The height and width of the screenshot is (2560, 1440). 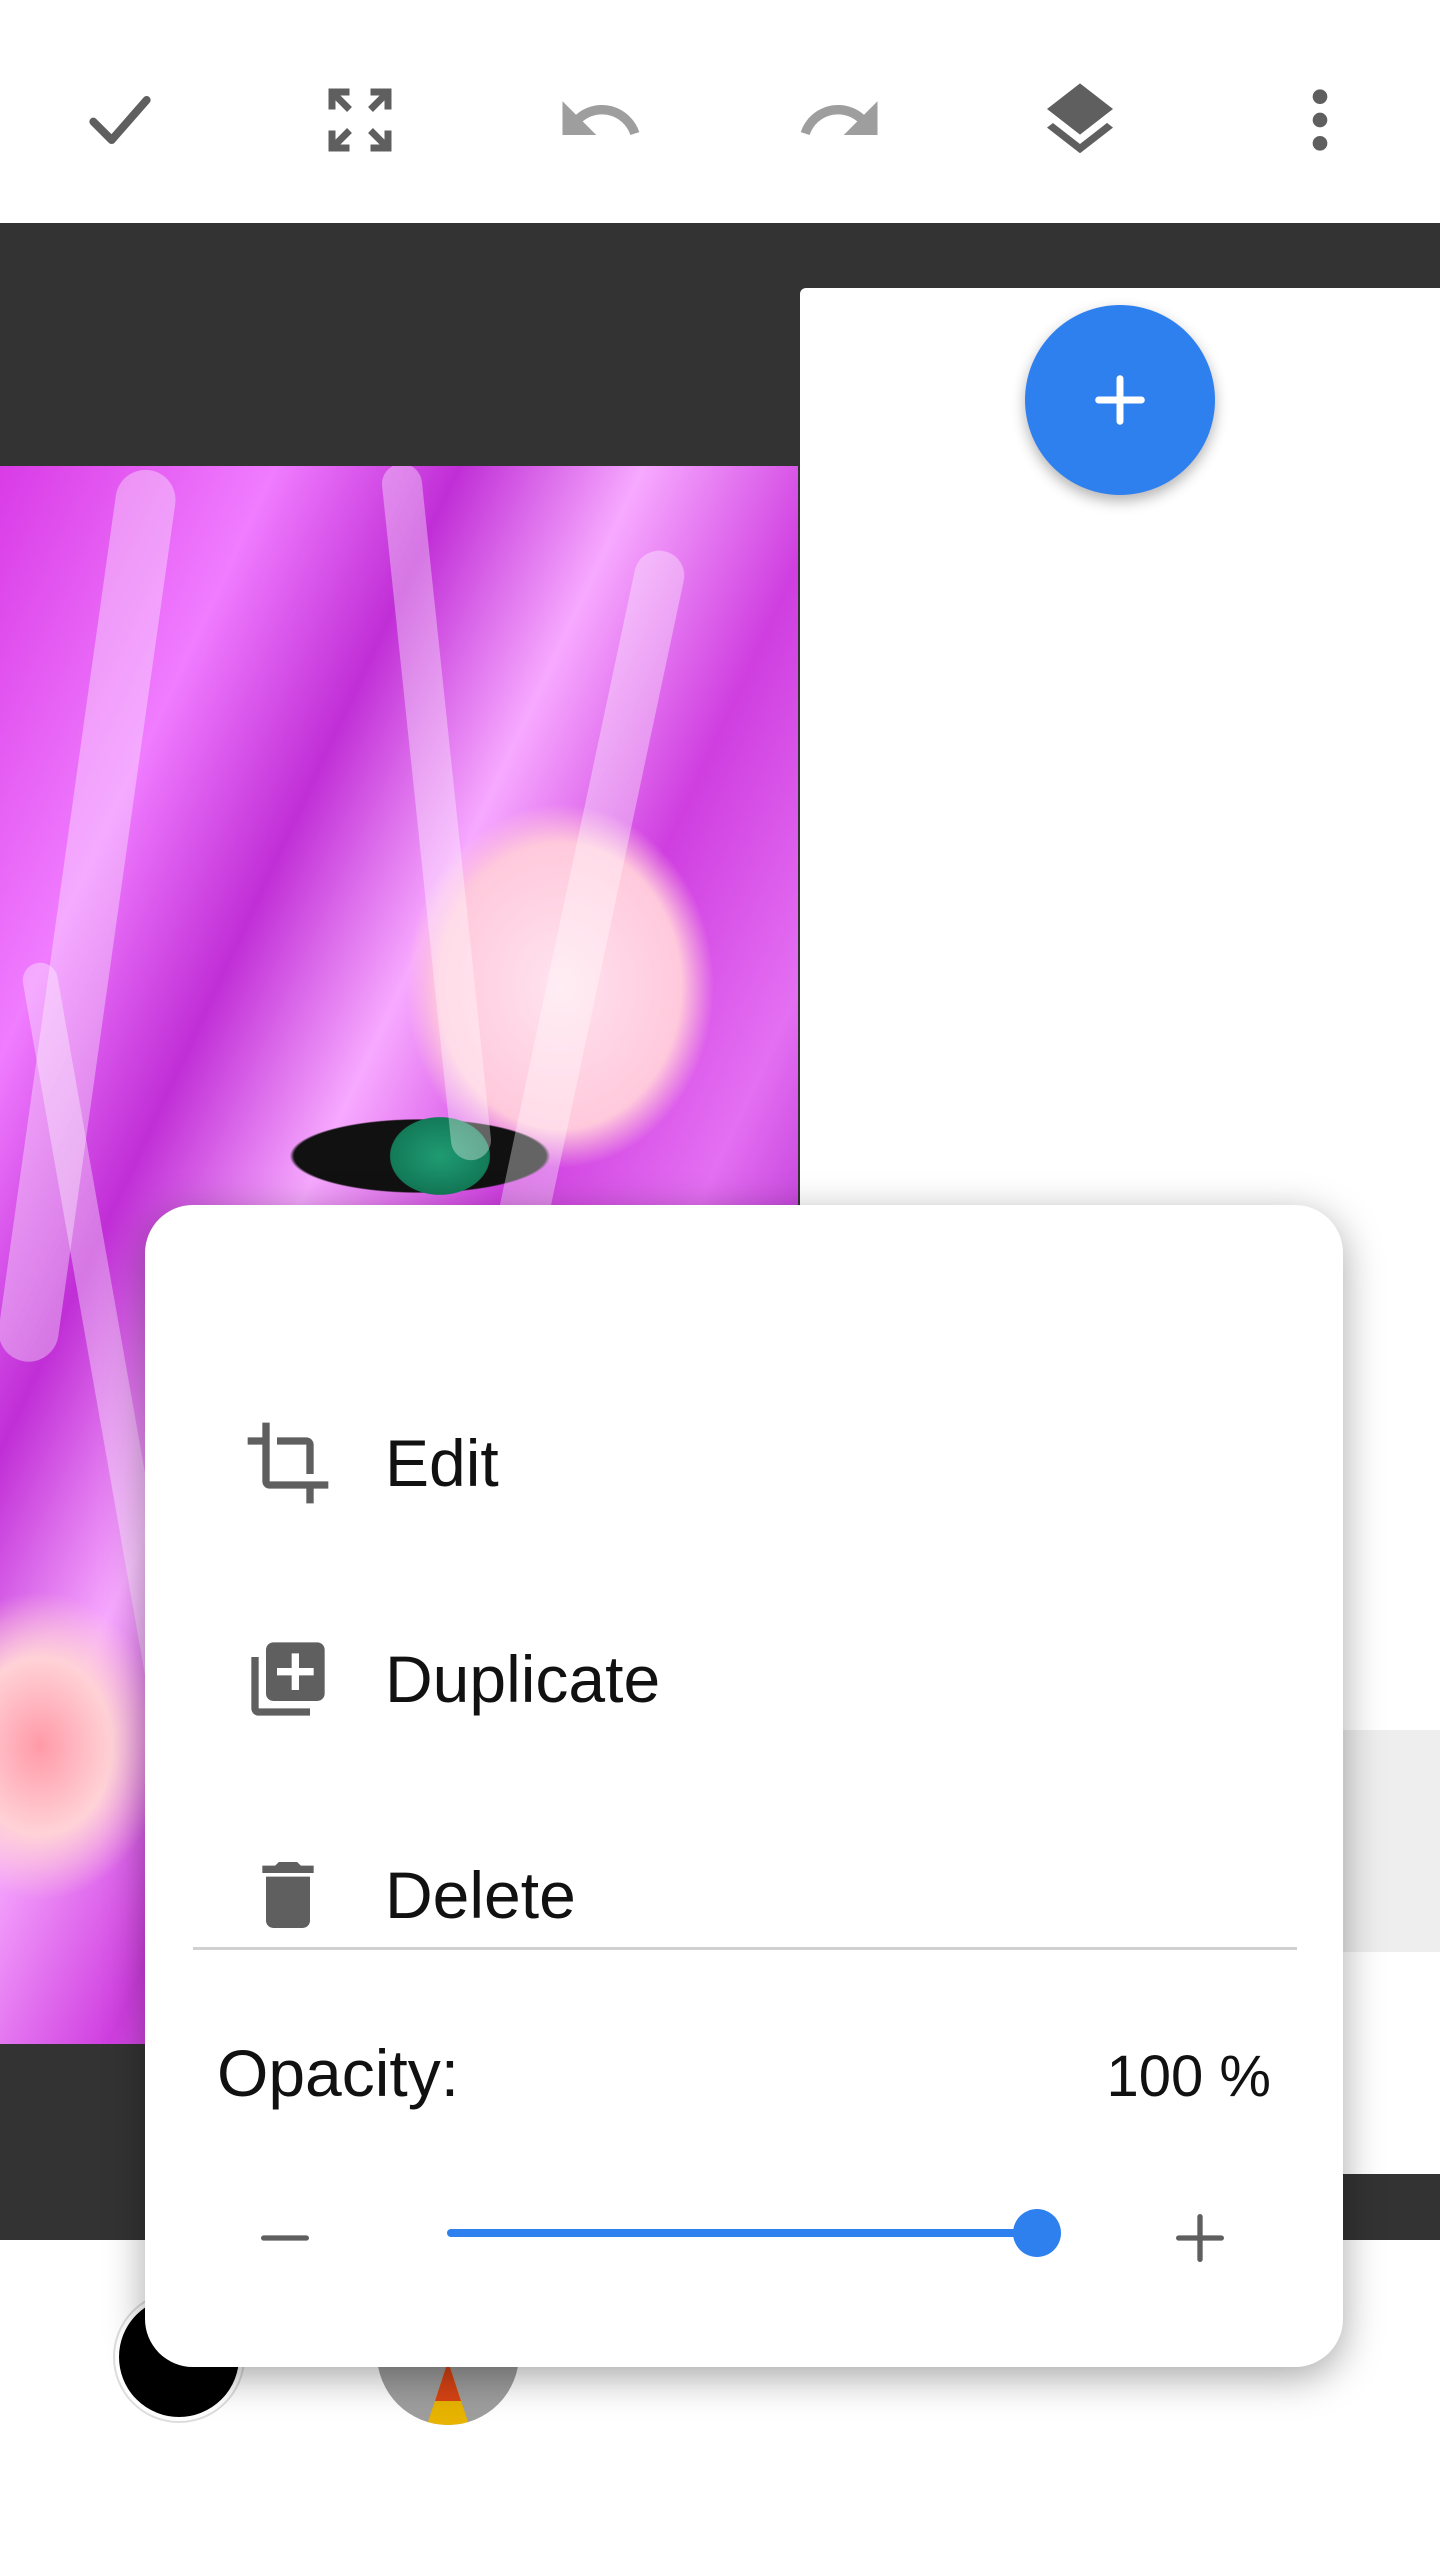 What do you see at coordinates (1188, 2076) in the screenshot?
I see `opacity-value: 100 %` at bounding box center [1188, 2076].